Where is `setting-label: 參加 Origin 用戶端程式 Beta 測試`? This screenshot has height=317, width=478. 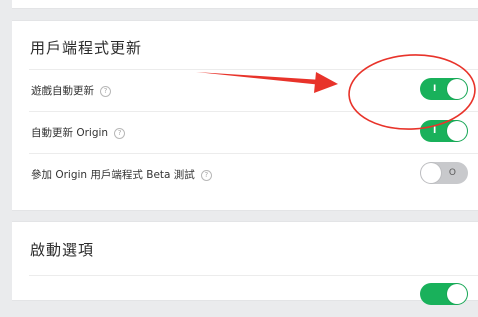
setting-label: 參加 Origin 用戶端程式 Beta 測試 is located at coordinates (113, 175).